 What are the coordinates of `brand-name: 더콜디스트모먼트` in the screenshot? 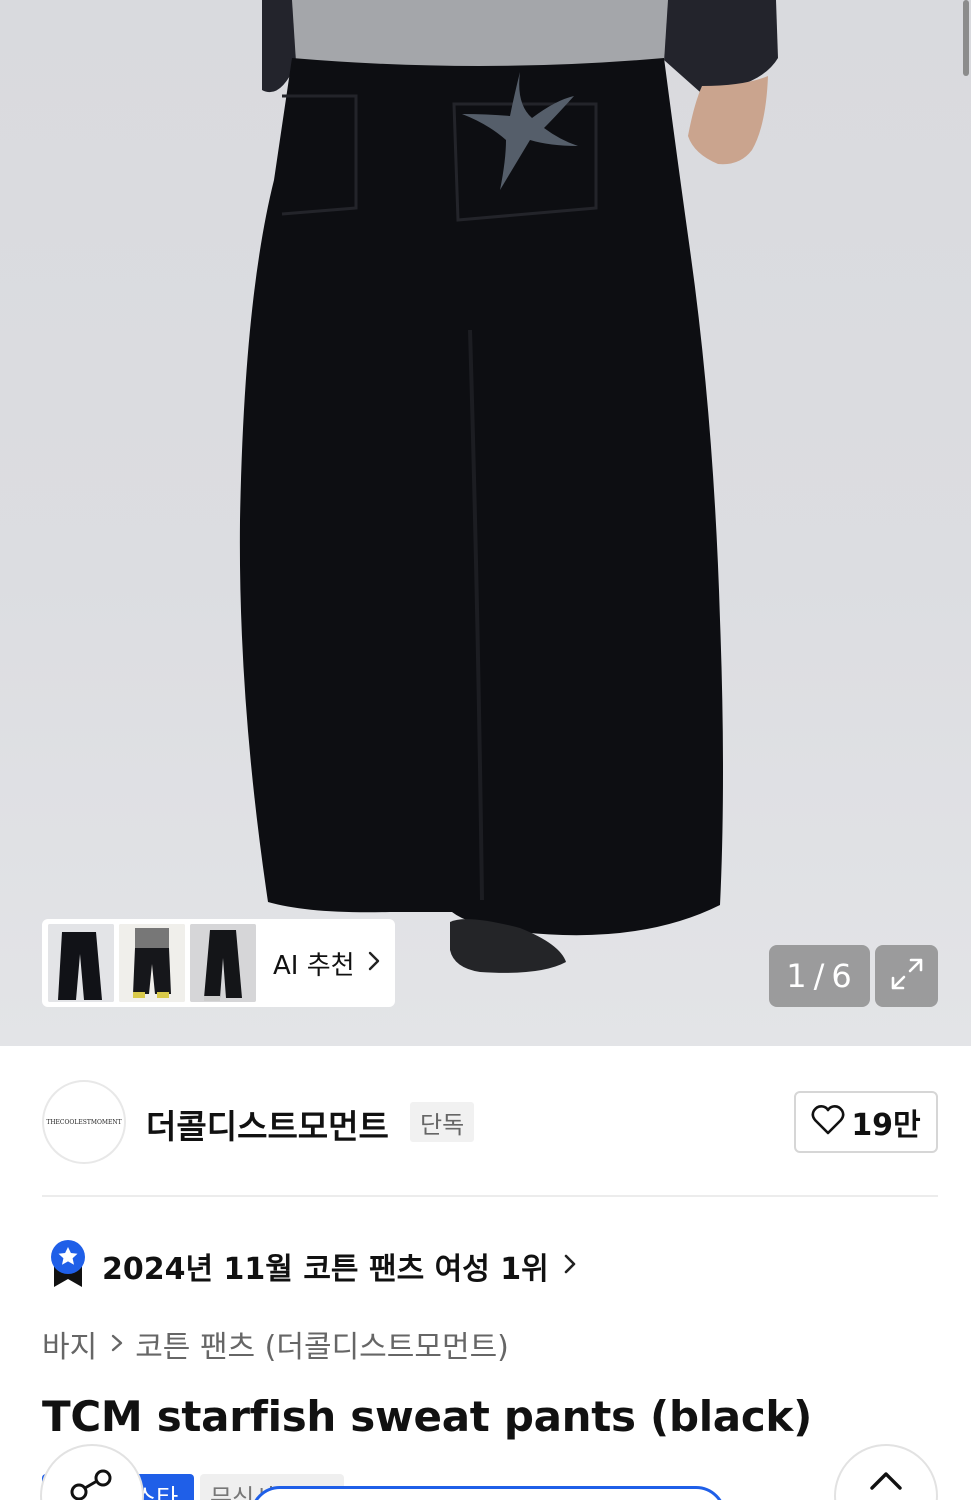 It's located at (267, 1124).